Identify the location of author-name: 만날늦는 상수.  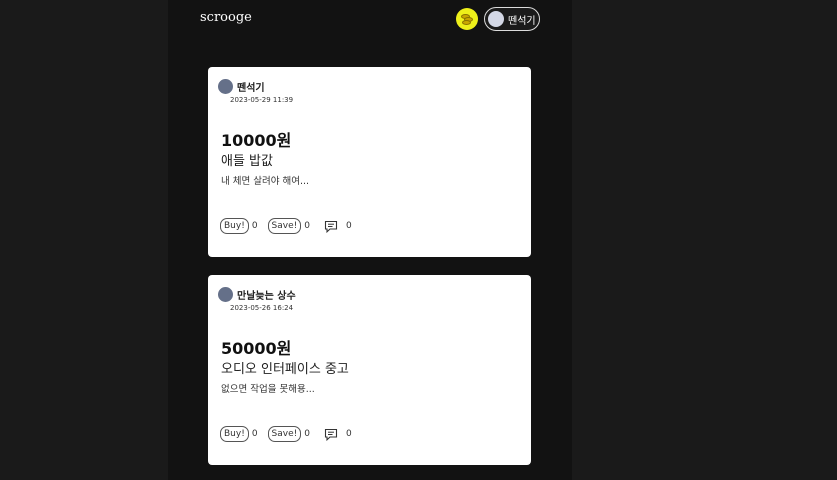
(266, 296).